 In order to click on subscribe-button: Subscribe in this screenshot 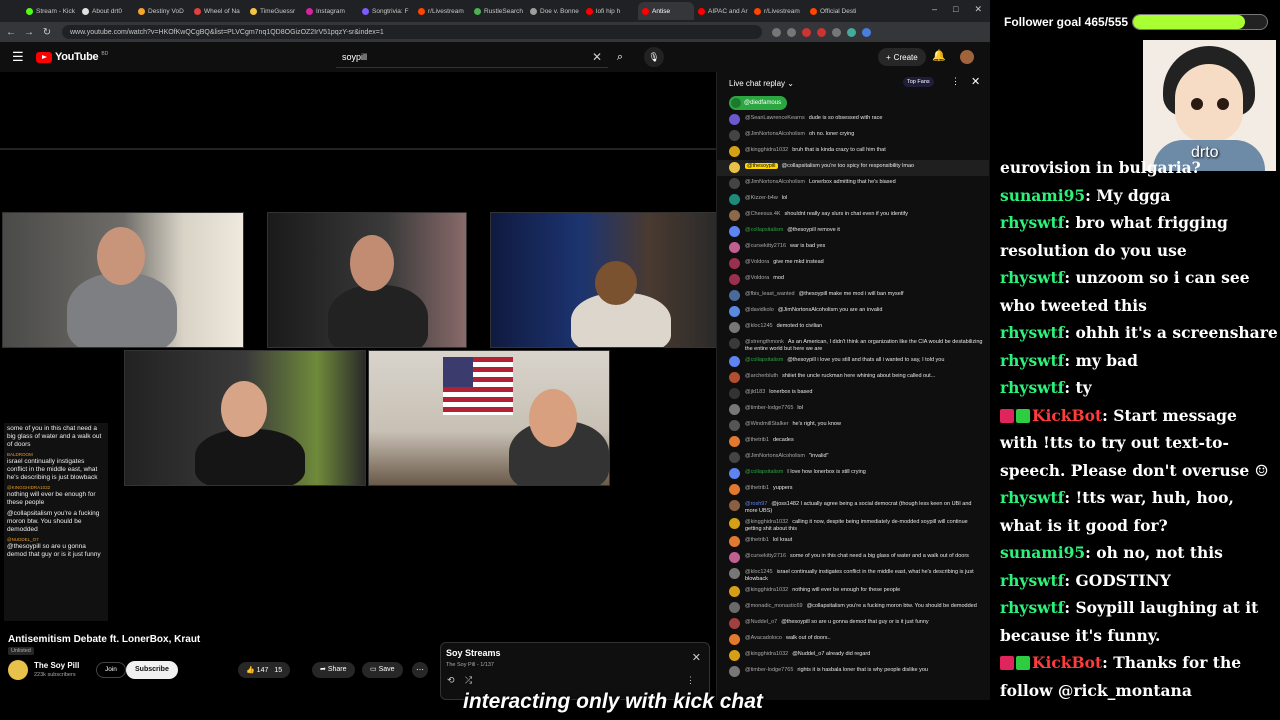, I will do `click(152, 670)`.